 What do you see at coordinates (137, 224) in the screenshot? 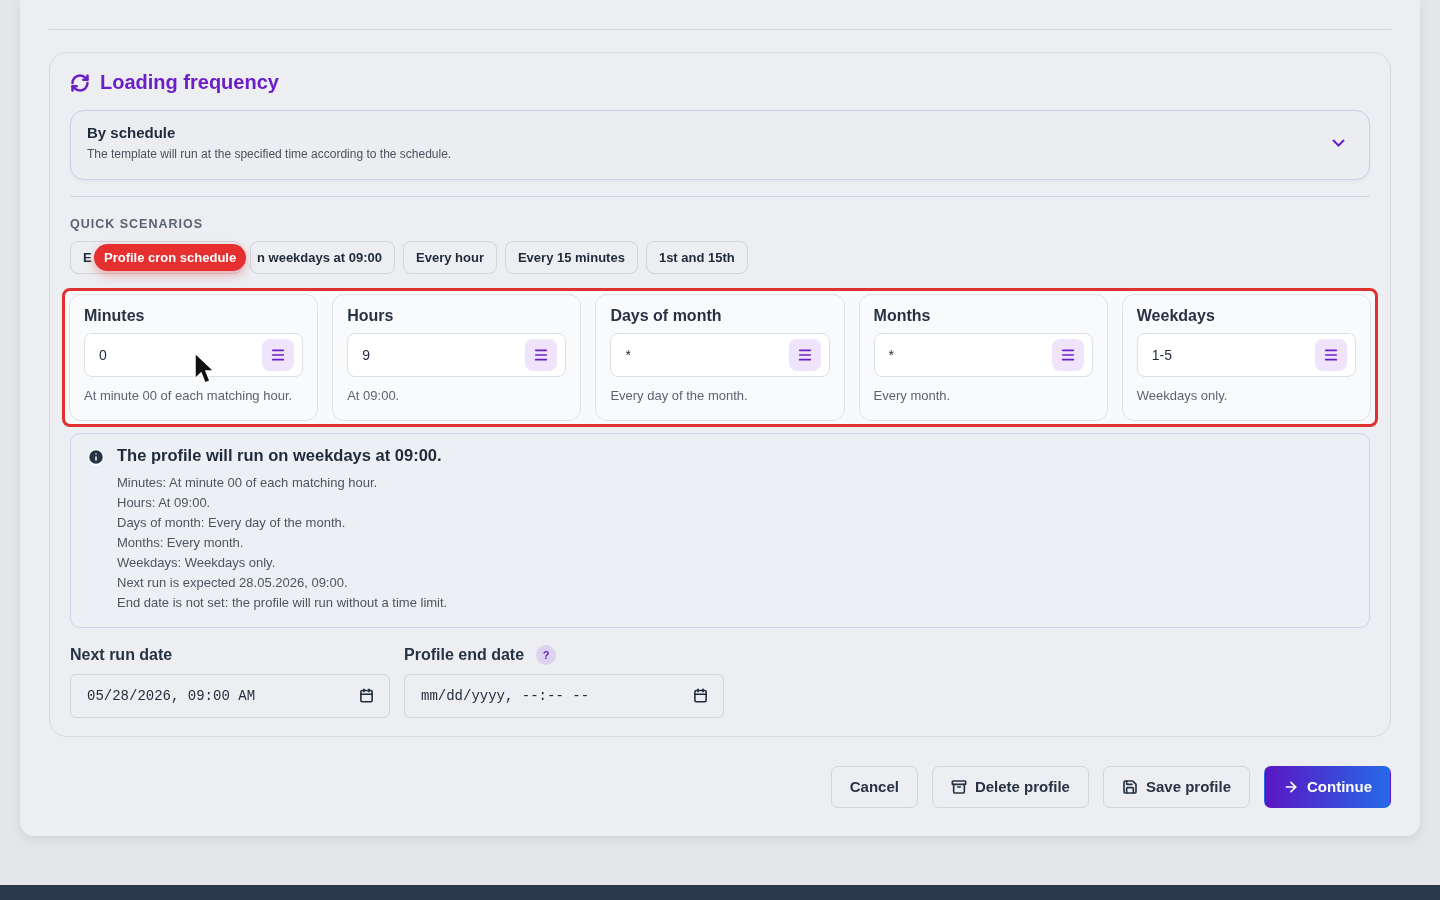
I see `section-label: QUICK SCENARIOS` at bounding box center [137, 224].